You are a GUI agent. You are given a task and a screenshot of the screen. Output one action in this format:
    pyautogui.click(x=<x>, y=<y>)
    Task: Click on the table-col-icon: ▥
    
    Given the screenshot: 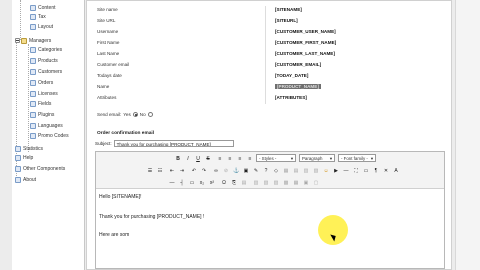 What is the action you would take?
    pyautogui.click(x=306, y=170)
    